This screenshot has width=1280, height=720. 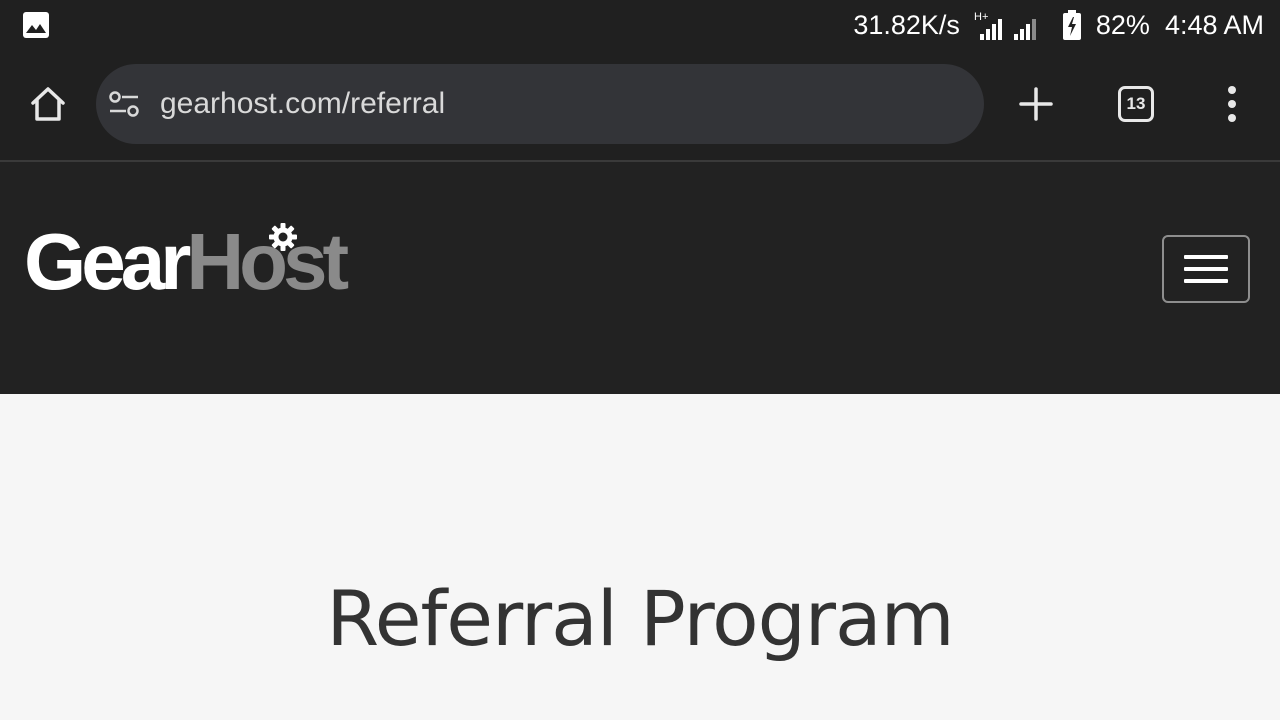 What do you see at coordinates (1071, 25) in the screenshot?
I see `battery-icon` at bounding box center [1071, 25].